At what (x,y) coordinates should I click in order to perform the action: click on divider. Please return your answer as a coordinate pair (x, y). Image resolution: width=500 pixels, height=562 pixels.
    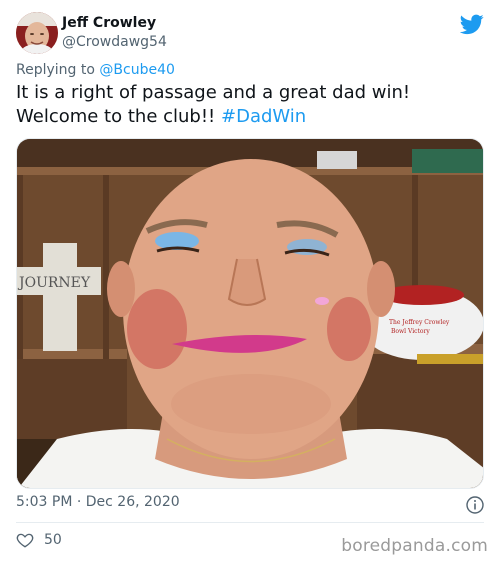
    Looking at the image, I should click on (250, 522).